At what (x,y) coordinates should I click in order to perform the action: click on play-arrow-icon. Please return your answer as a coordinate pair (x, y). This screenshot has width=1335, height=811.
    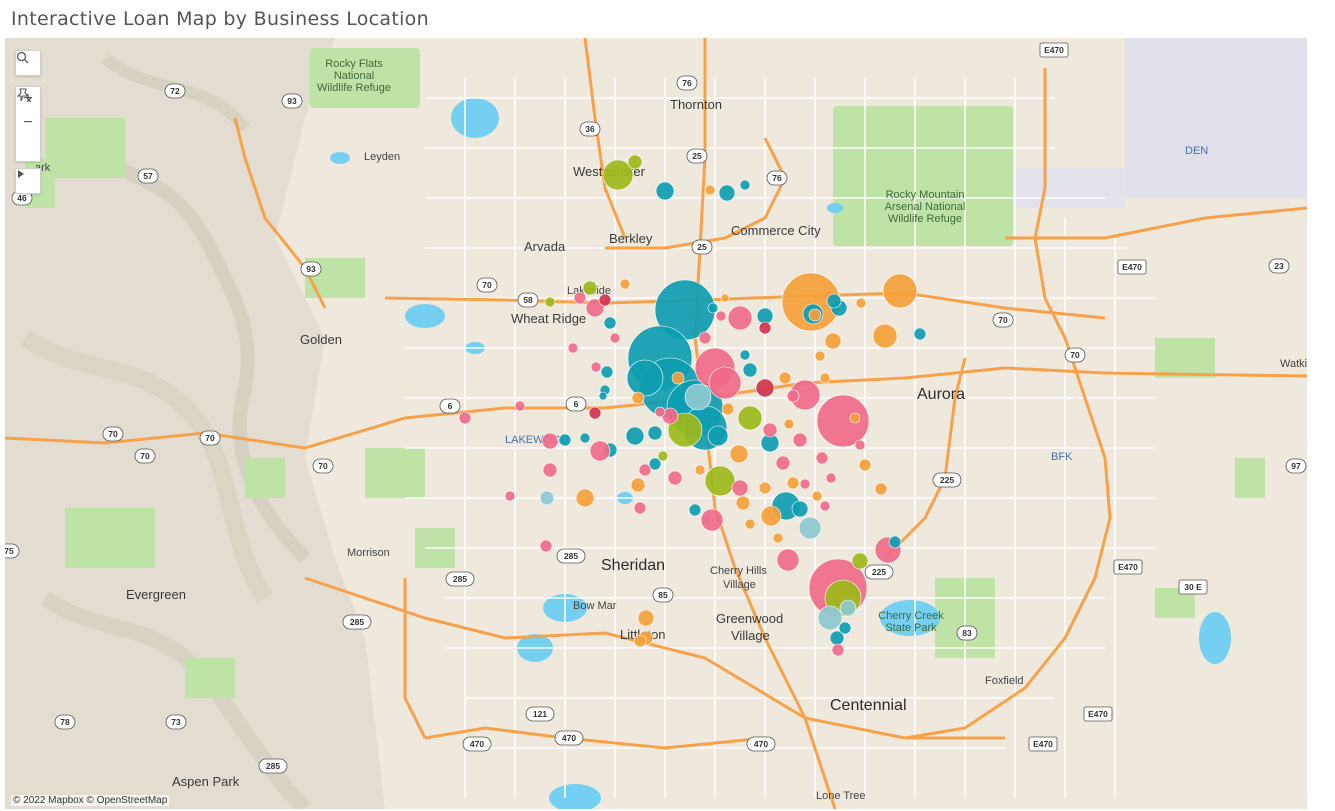
    Looking at the image, I should click on (28, 181).